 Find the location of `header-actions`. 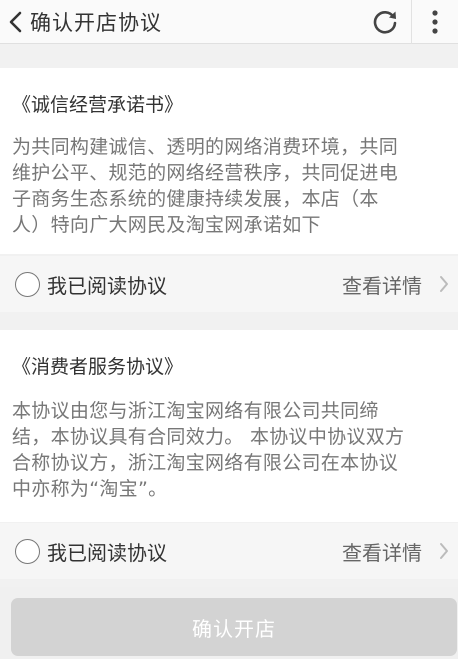

header-actions is located at coordinates (409, 22).